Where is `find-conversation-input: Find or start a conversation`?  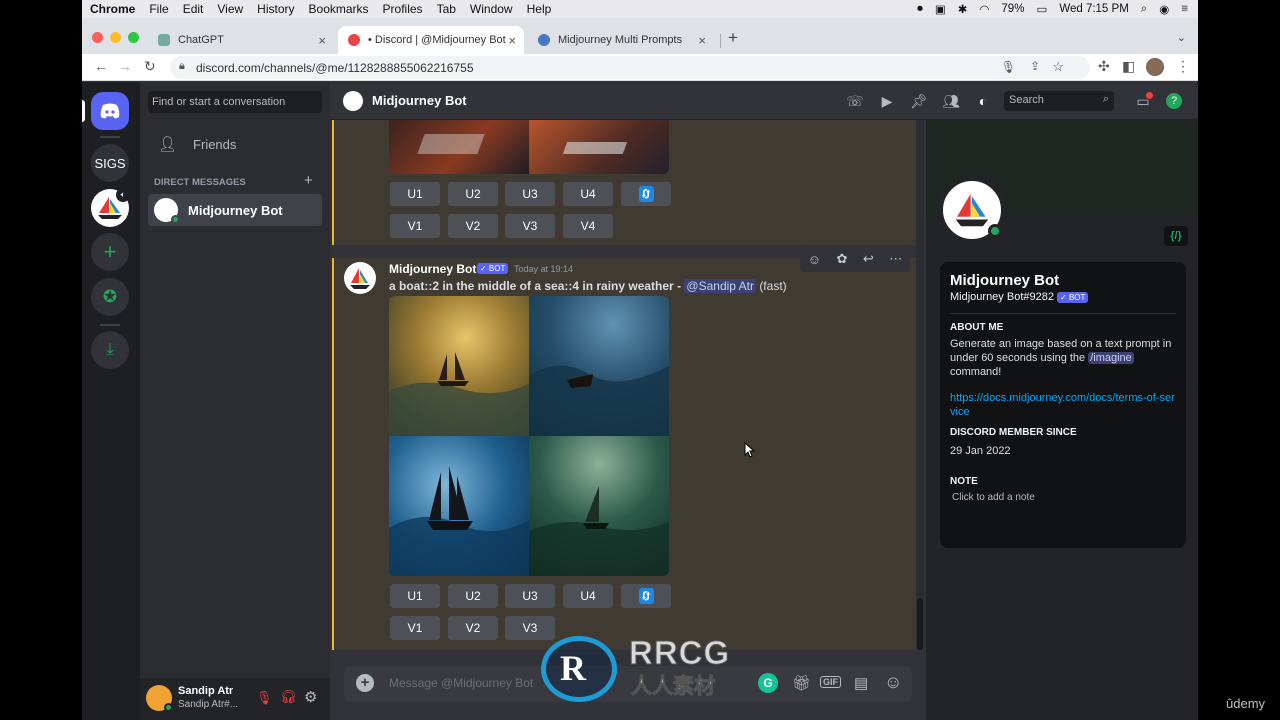 find-conversation-input: Find or start a conversation is located at coordinates (235, 102).